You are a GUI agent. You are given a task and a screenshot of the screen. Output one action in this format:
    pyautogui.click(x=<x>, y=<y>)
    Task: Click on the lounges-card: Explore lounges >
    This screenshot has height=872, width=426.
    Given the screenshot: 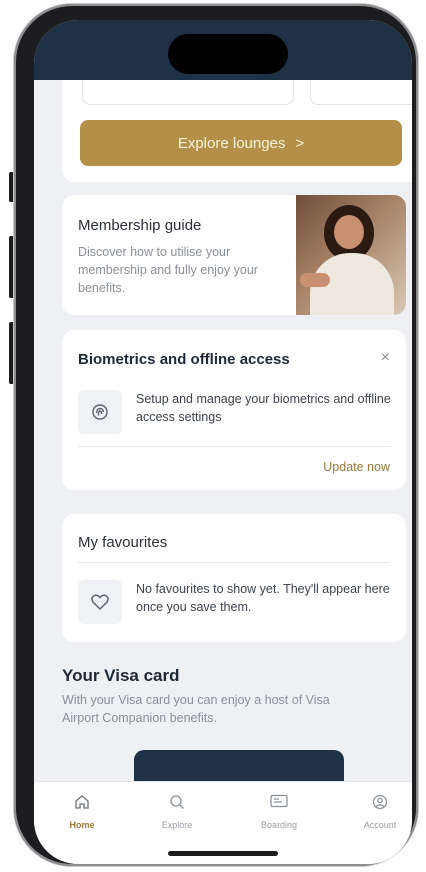 What is the action you would take?
    pyautogui.click(x=237, y=131)
    